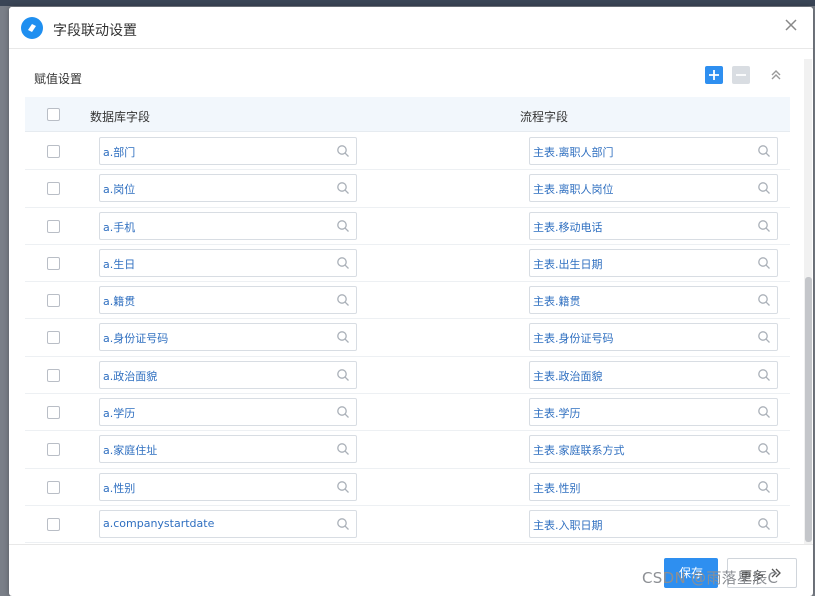 The height and width of the screenshot is (596, 815). I want to click on select-all-checkbox, so click(53, 114).